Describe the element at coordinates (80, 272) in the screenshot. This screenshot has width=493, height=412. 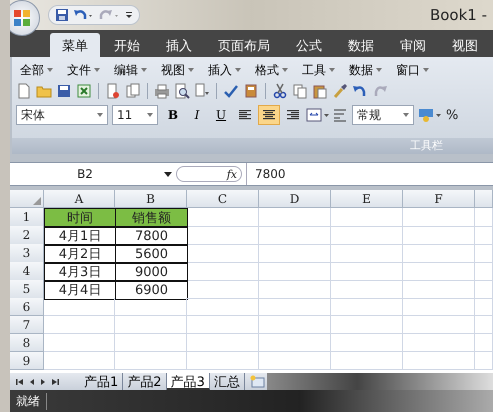
I see `table-cell: 4月3日` at that location.